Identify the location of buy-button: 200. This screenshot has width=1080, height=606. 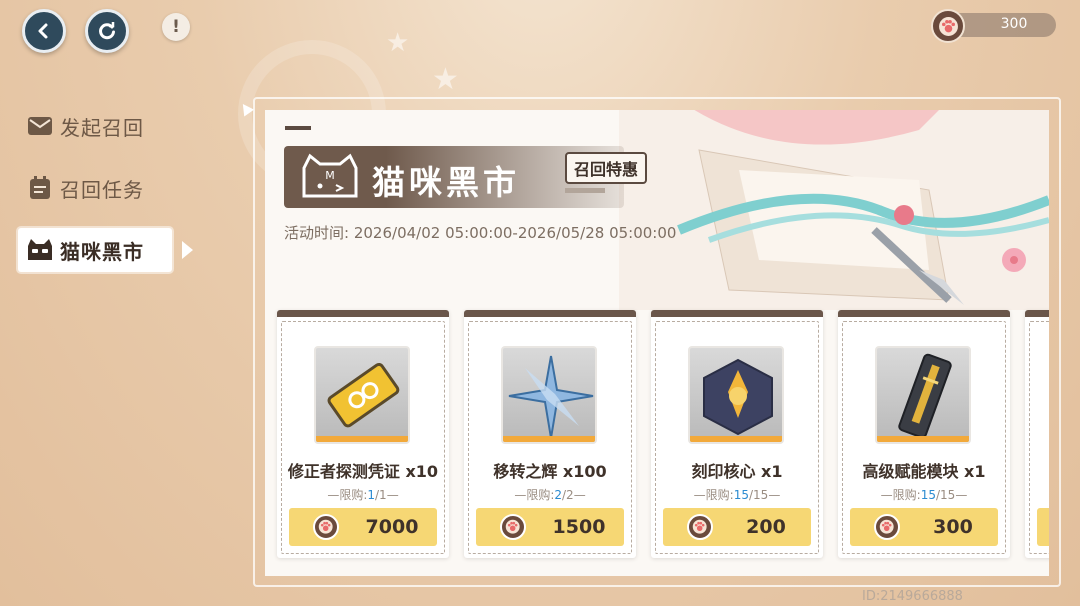
(737, 527).